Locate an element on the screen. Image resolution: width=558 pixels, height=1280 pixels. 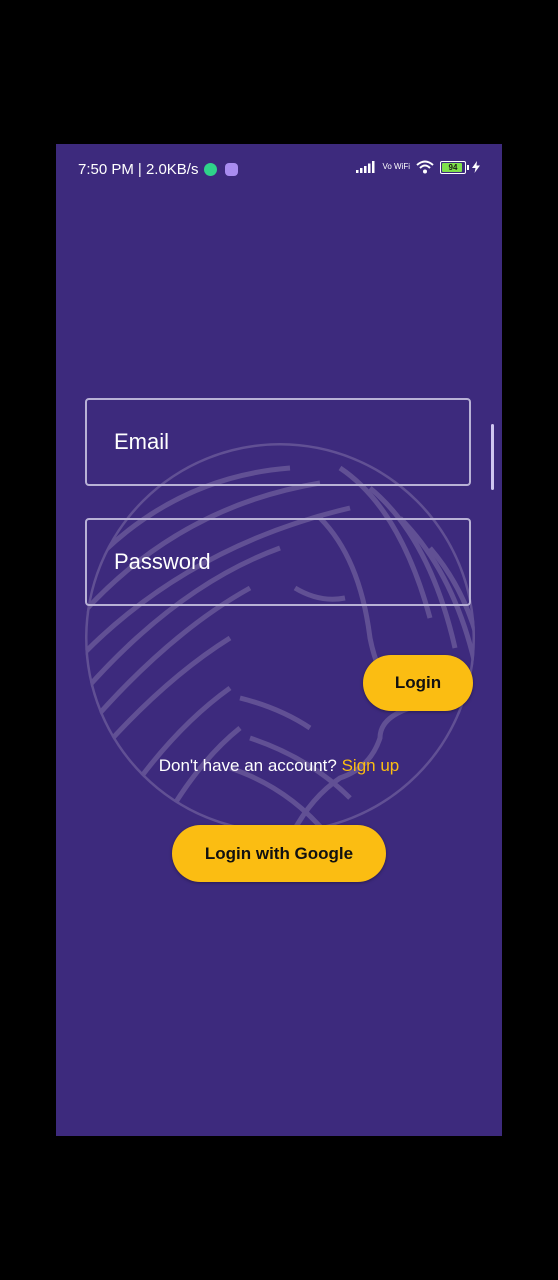
status-left: 7:50 PM | 2.0KB/s is located at coordinates (158, 169).